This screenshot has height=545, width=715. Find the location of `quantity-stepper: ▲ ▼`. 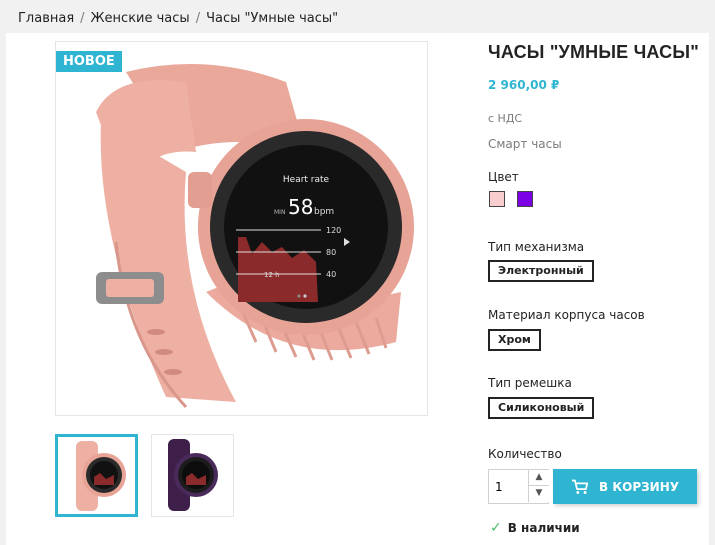

quantity-stepper: ▲ ▼ is located at coordinates (518, 486).